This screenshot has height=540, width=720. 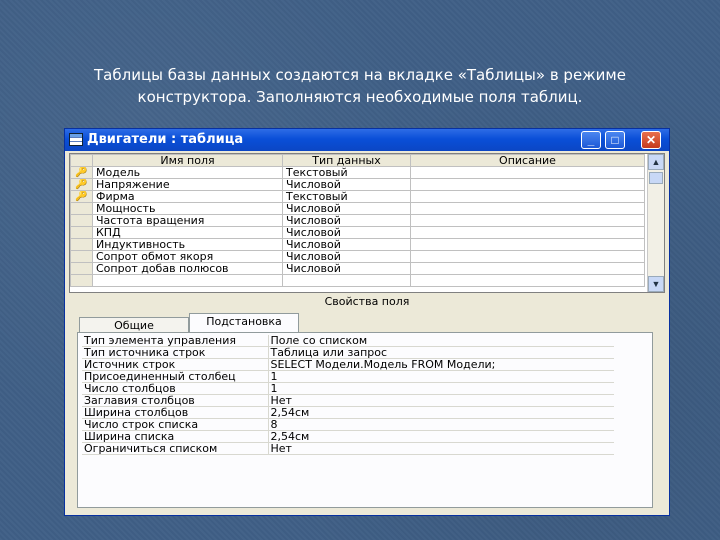 What do you see at coordinates (367, 301) in the screenshot?
I see `field-properties-title: Свойства поля` at bounding box center [367, 301].